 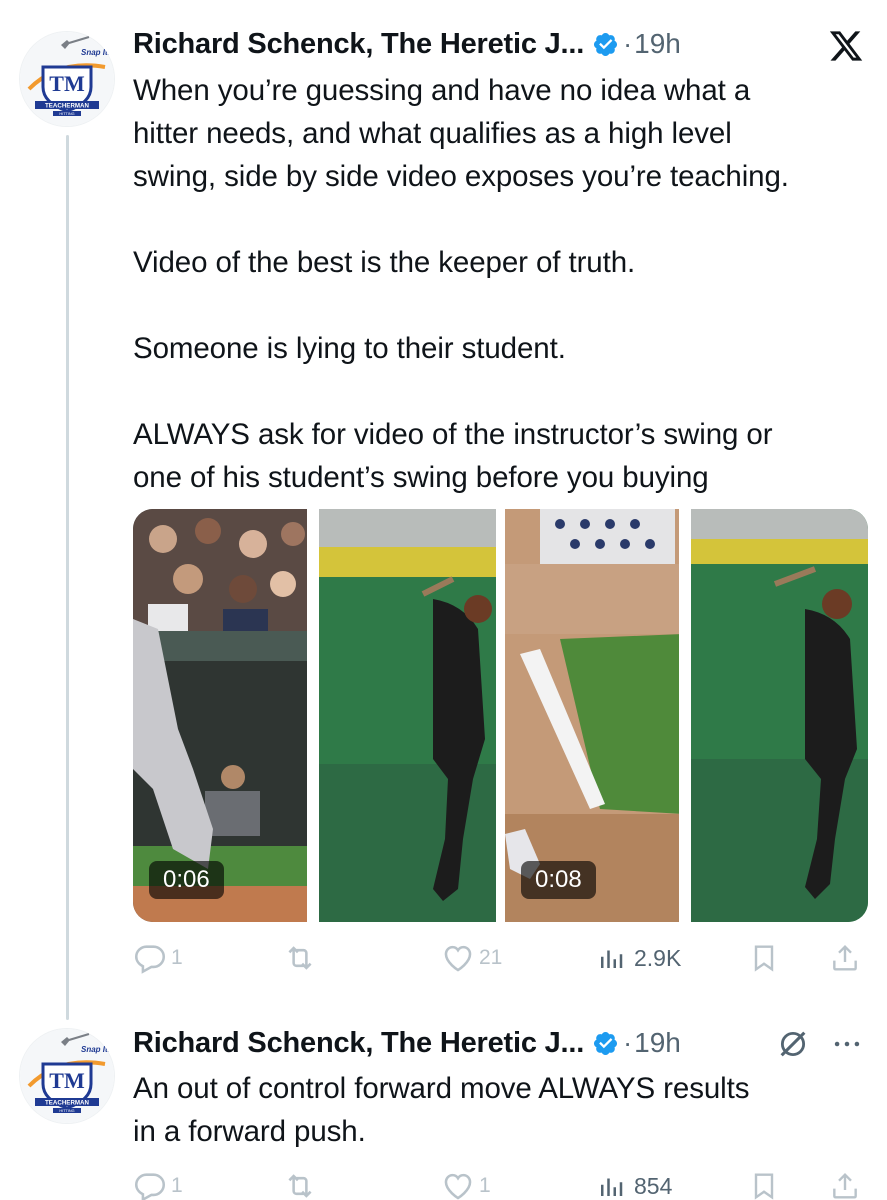 I want to click on like-button: 21, so click(x=471, y=958).